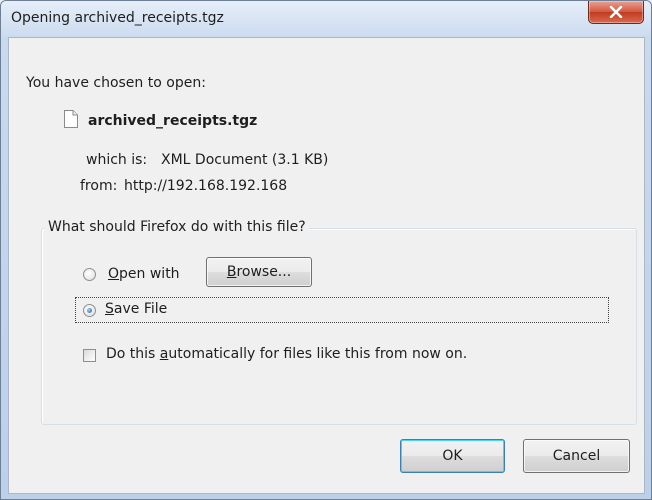 Image resolution: width=652 pixels, height=500 pixels. I want to click on open-with-radio, so click(89, 274).